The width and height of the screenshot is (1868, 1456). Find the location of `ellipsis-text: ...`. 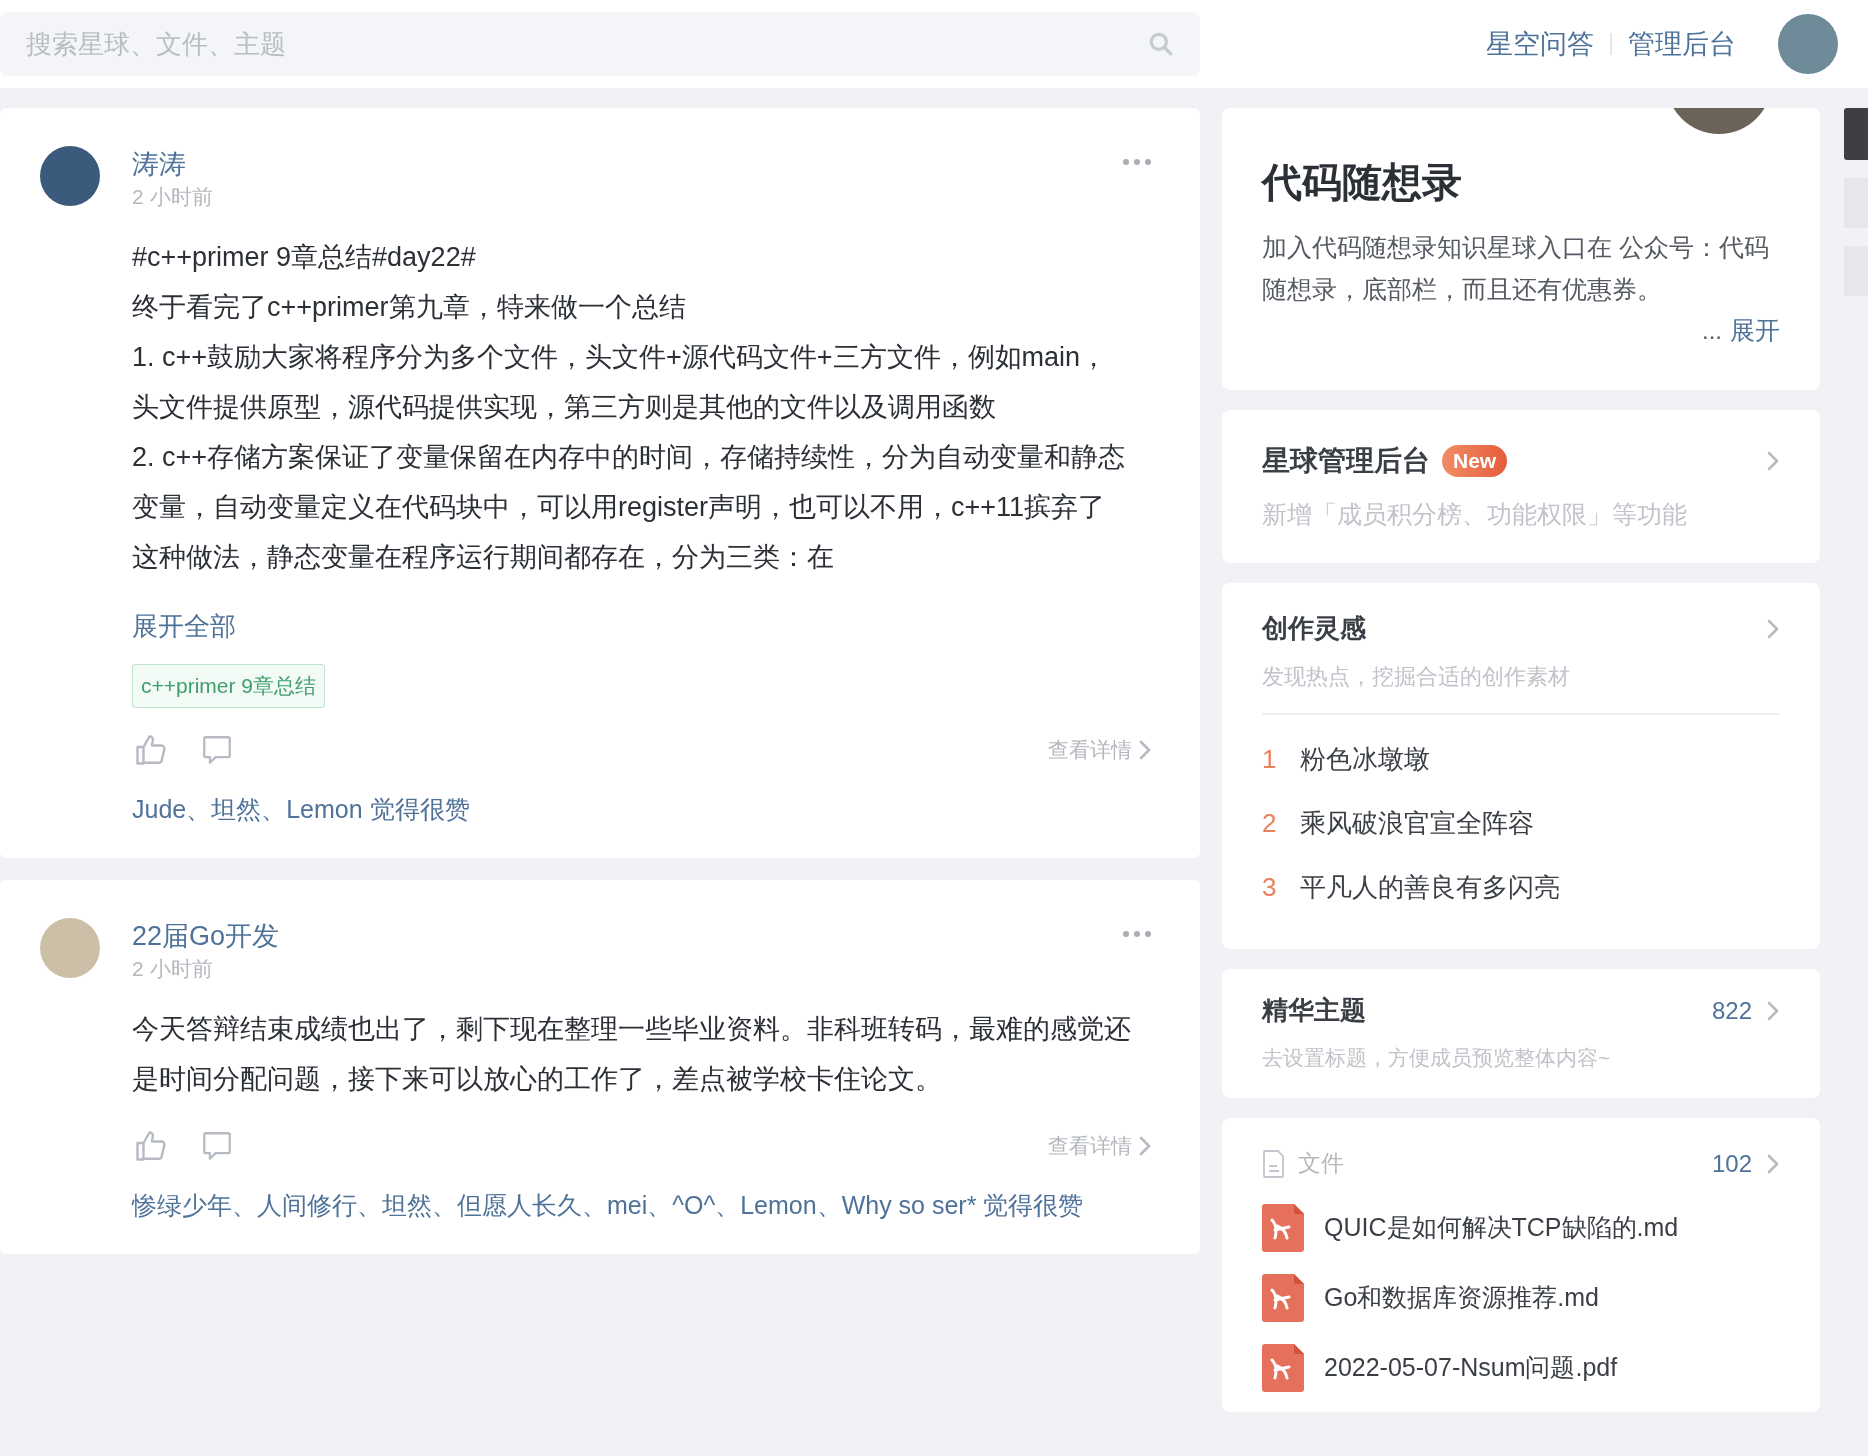

ellipsis-text: ... is located at coordinates (1712, 331).